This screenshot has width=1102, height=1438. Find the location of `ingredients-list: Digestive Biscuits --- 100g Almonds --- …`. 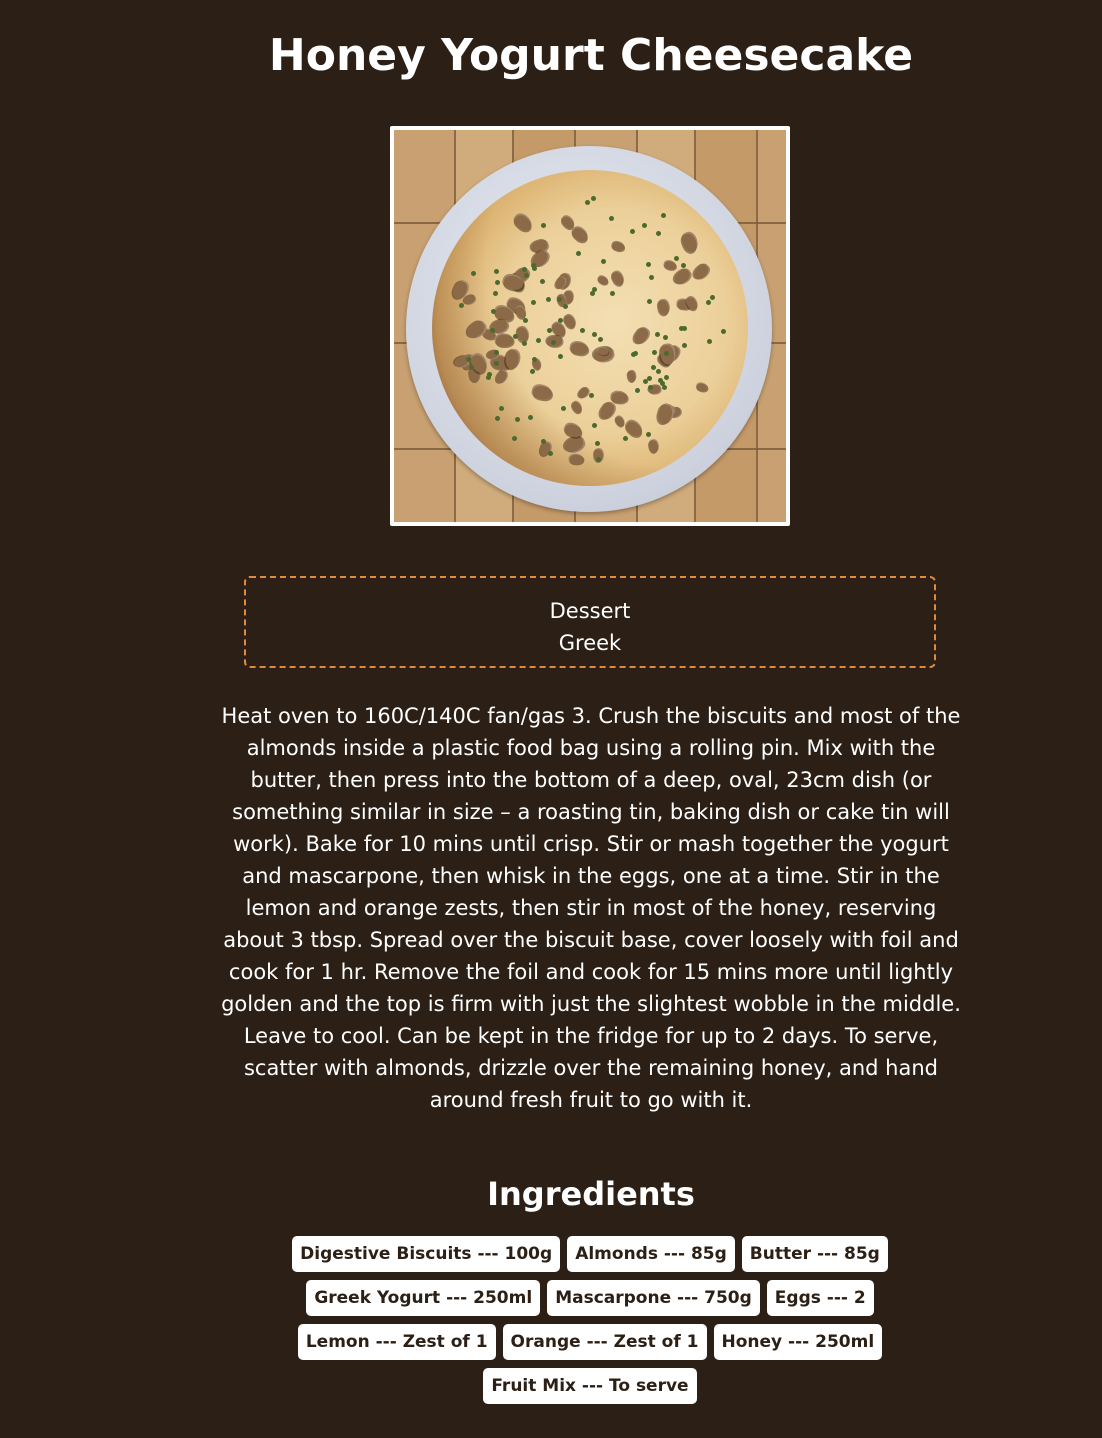

ingredients-list: Digestive Biscuits --- 100g Almonds --- … is located at coordinates (590, 1320).